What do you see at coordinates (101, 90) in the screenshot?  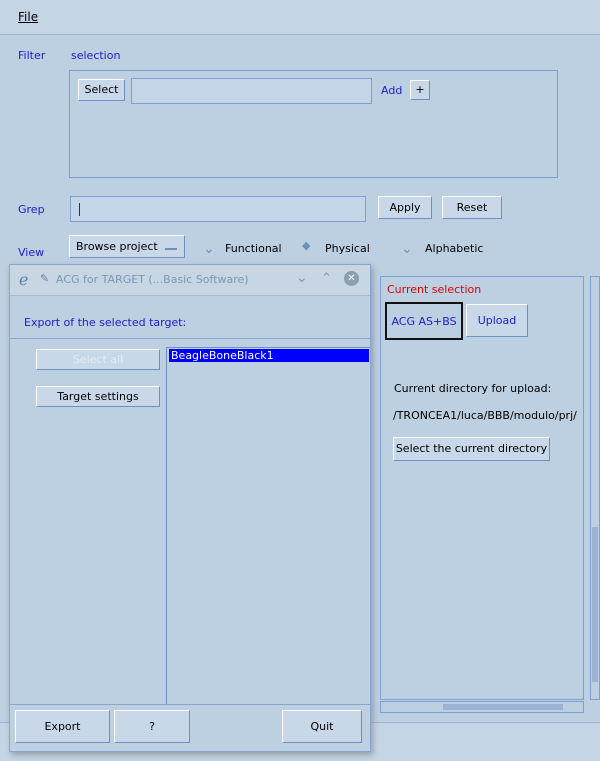 I see `select-button: Select` at bounding box center [101, 90].